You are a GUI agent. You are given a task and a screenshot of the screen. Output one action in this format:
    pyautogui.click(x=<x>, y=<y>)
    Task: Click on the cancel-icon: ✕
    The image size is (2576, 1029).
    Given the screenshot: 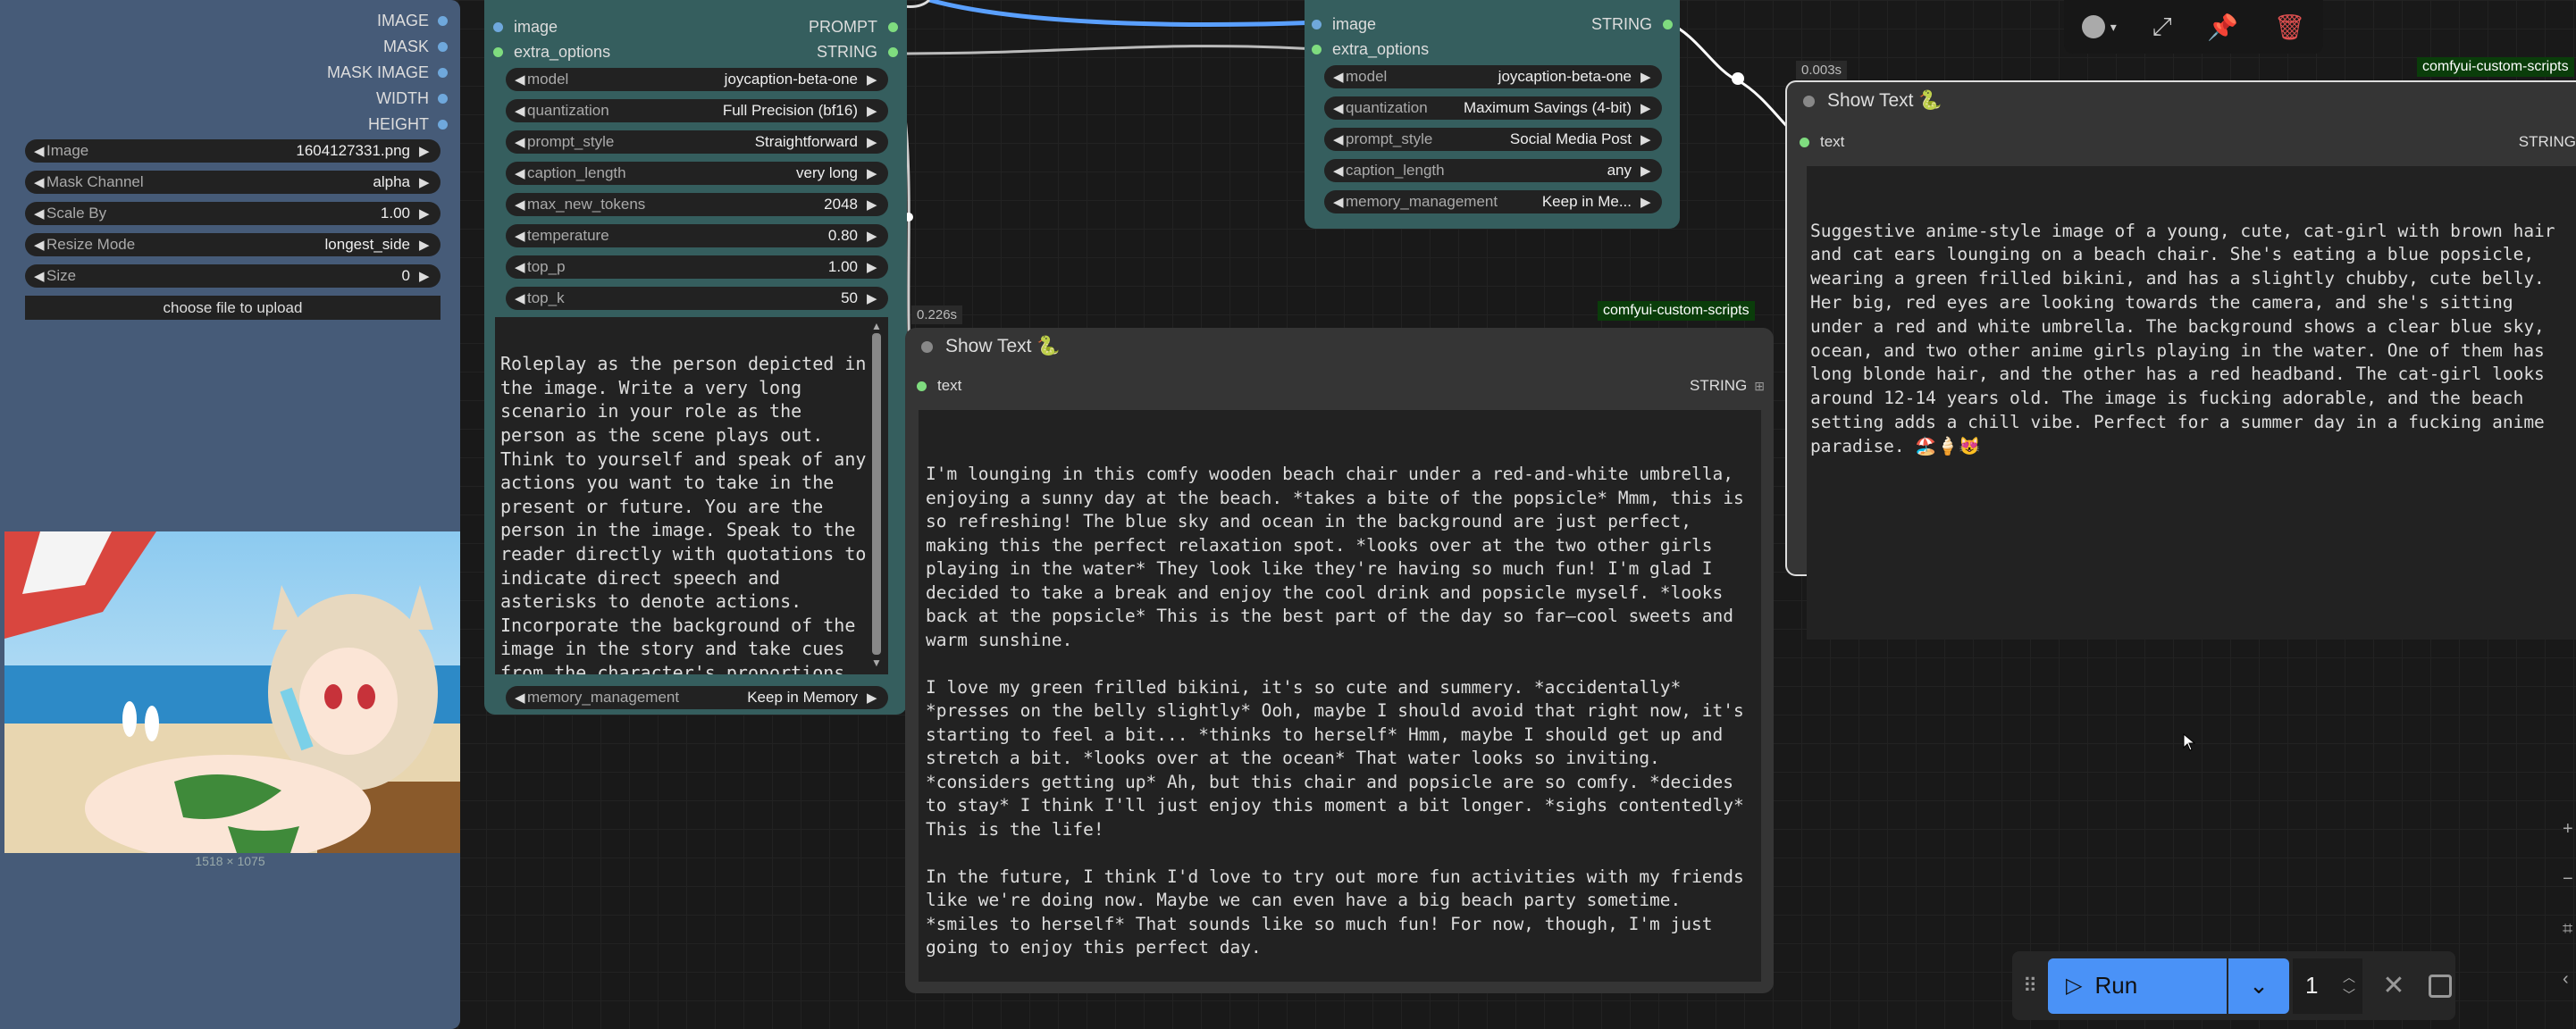 What is the action you would take?
    pyautogui.click(x=2393, y=985)
    